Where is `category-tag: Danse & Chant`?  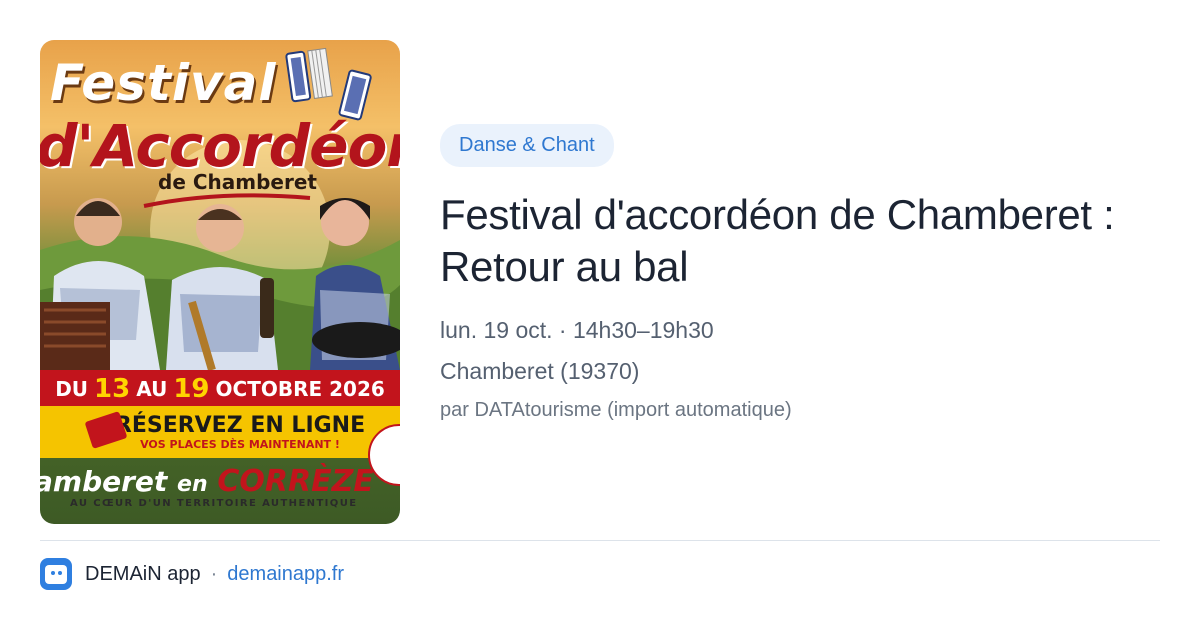 category-tag: Danse & Chant is located at coordinates (527, 145).